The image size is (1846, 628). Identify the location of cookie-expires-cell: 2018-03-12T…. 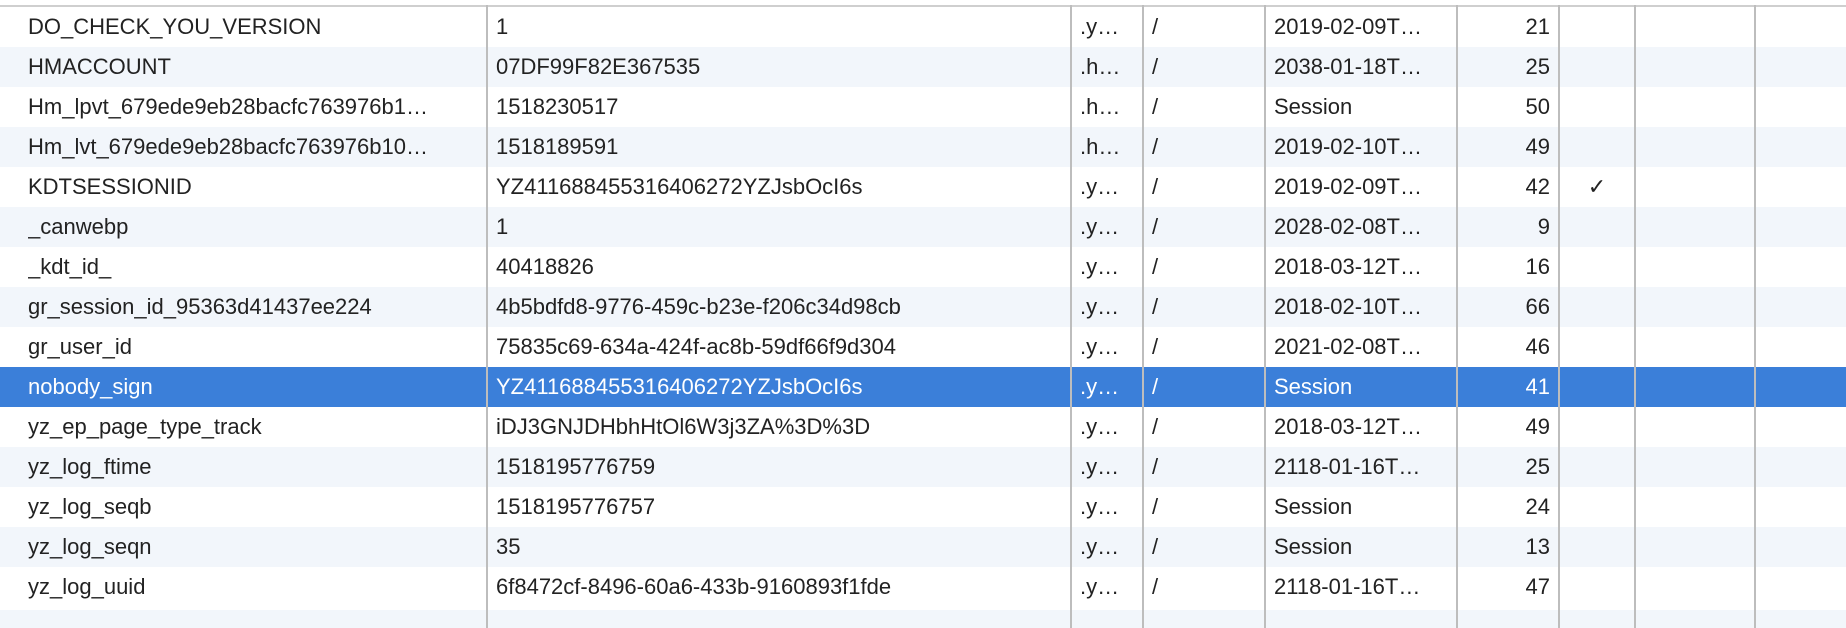
(1348, 426).